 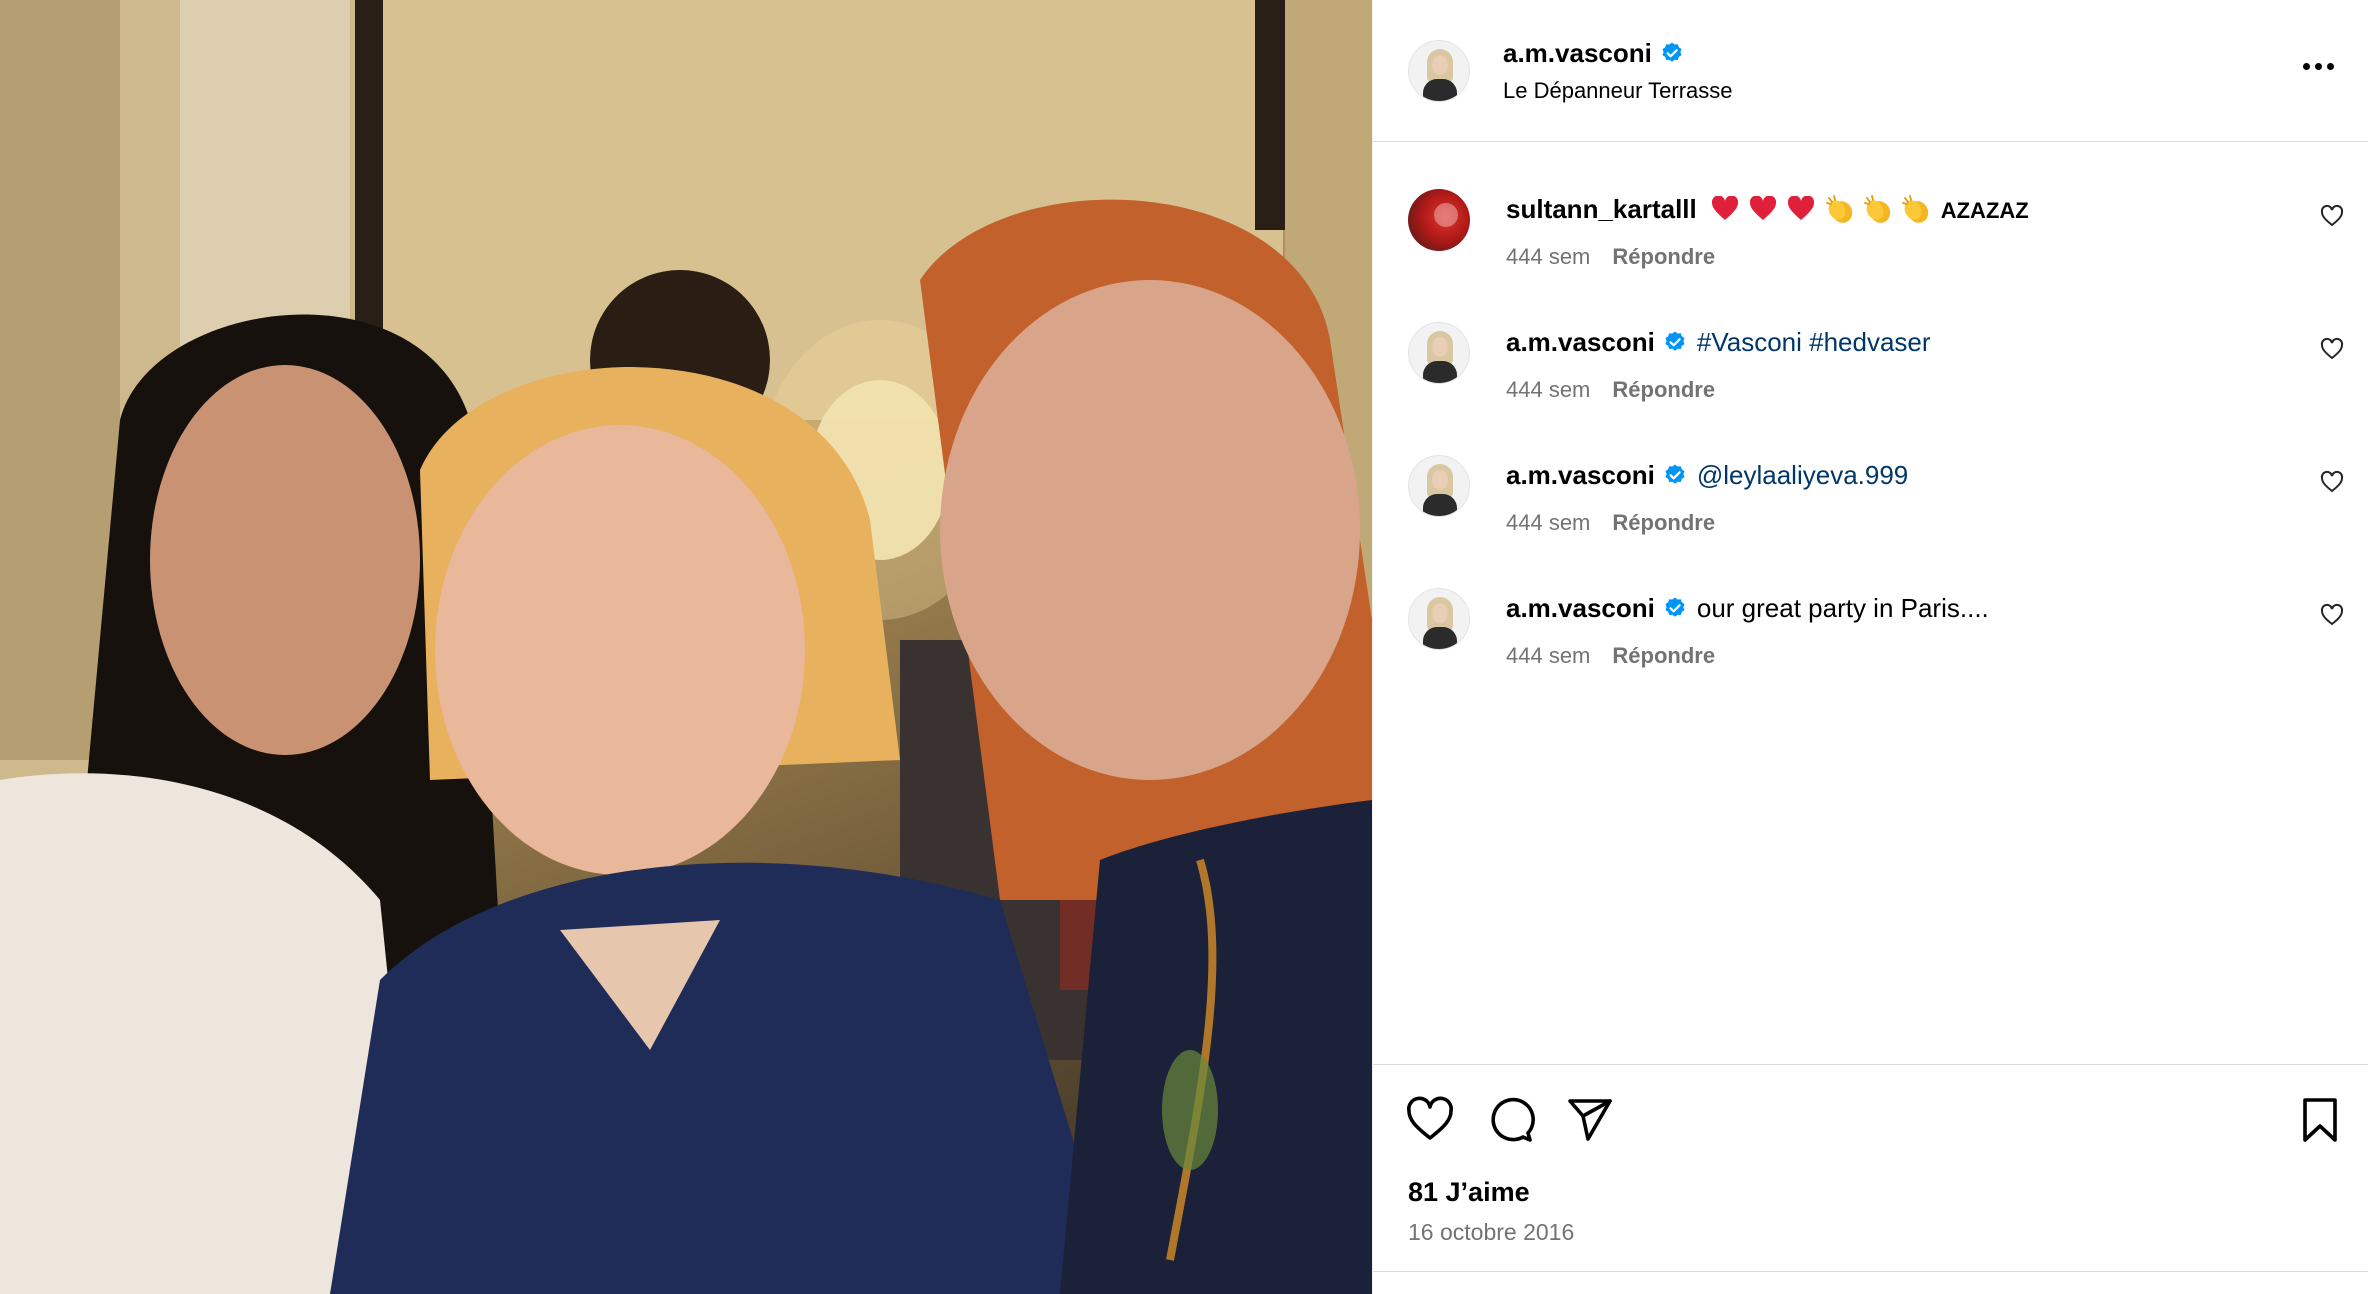 I want to click on comment-username: sultann_kartalll, so click(x=1601, y=209).